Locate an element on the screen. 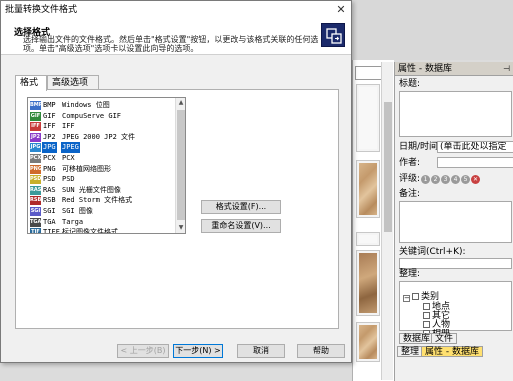 The width and height of the screenshot is (513, 381). format-list-item: RAS RAS SUN 光栅文件图像 is located at coordinates (101, 190).